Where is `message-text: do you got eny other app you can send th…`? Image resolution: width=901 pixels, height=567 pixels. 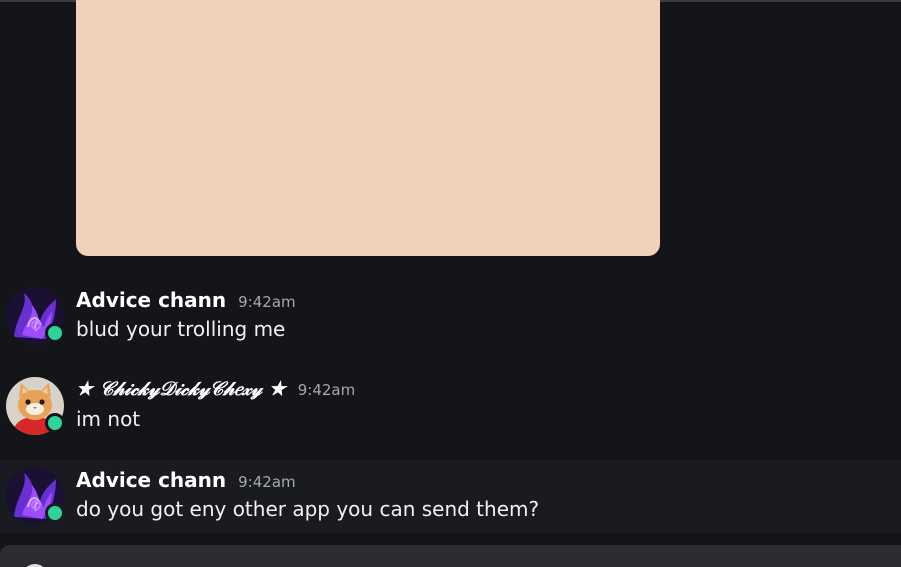 message-text: do you got eny other app you can send th… is located at coordinates (308, 509).